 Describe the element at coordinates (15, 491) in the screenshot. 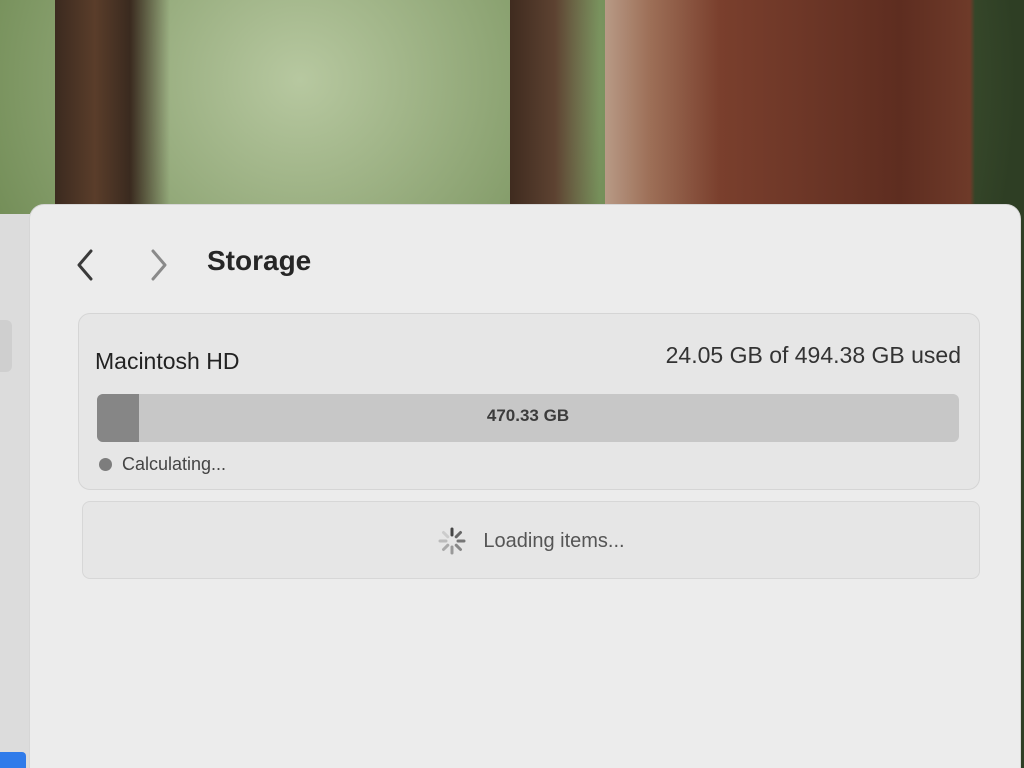

I see `sidebar-edge` at that location.